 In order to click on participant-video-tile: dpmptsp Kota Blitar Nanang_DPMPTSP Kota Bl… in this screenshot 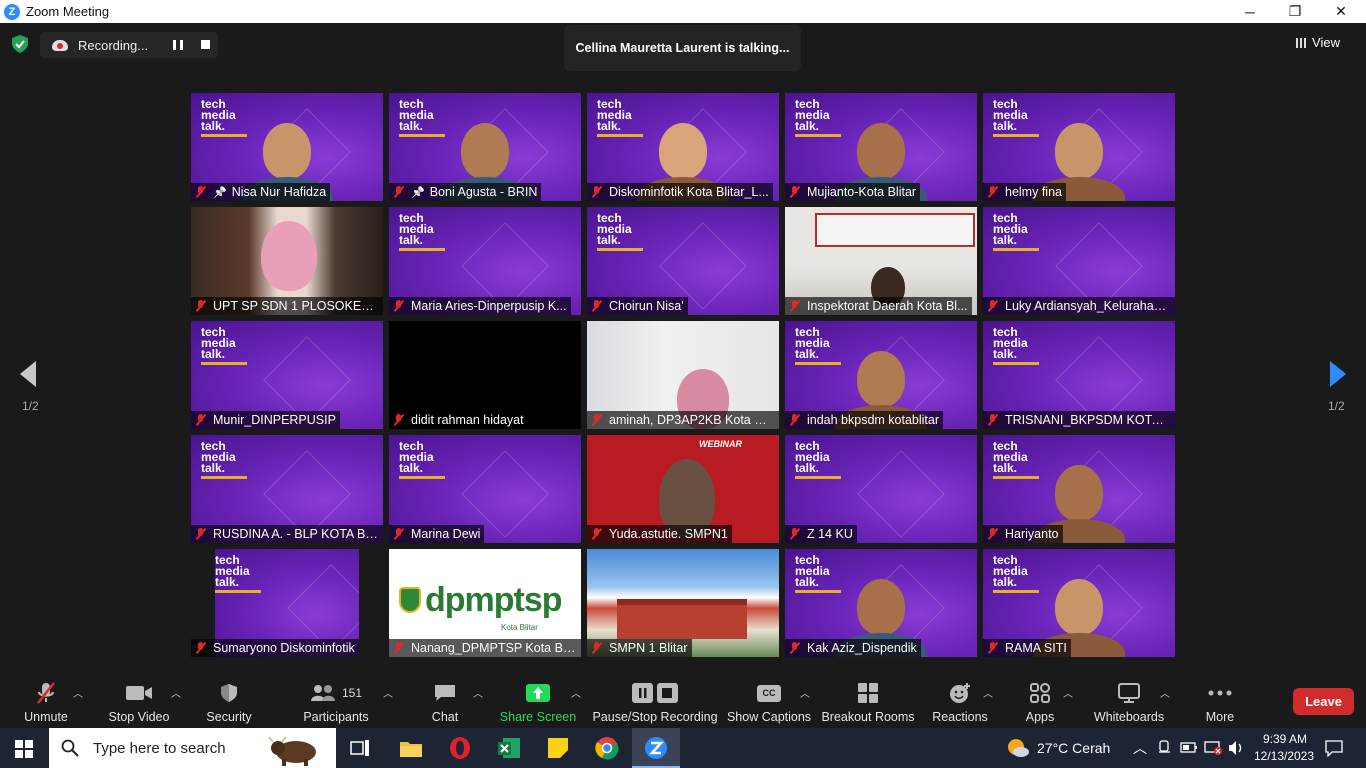, I will do `click(485, 603)`.